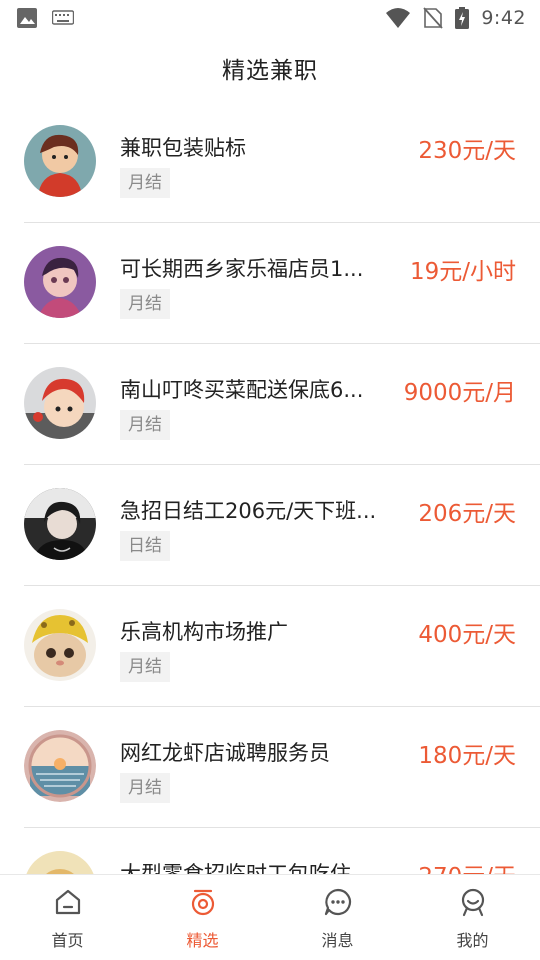  Describe the element at coordinates (60, 524) in the screenshot. I see `hooded-man-avatar` at that location.